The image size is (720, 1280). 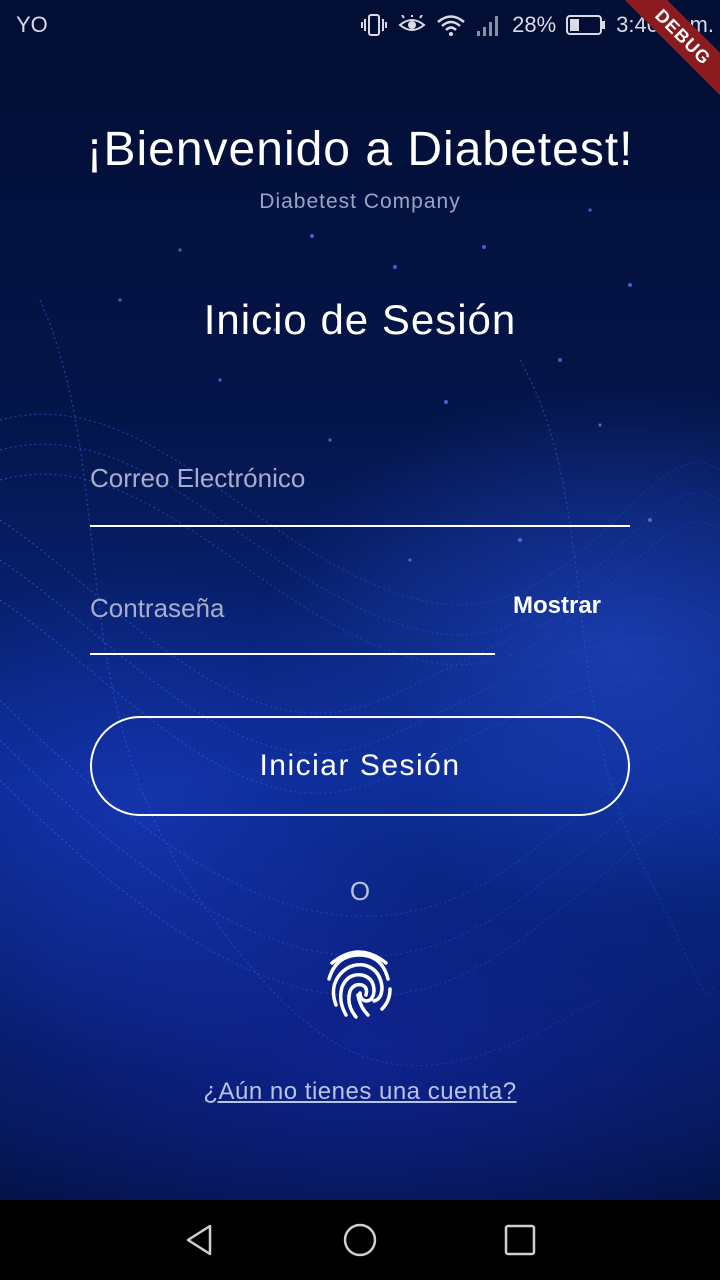 I want to click on status-bar: YO 28% 3:40 m., so click(x=360, y=25).